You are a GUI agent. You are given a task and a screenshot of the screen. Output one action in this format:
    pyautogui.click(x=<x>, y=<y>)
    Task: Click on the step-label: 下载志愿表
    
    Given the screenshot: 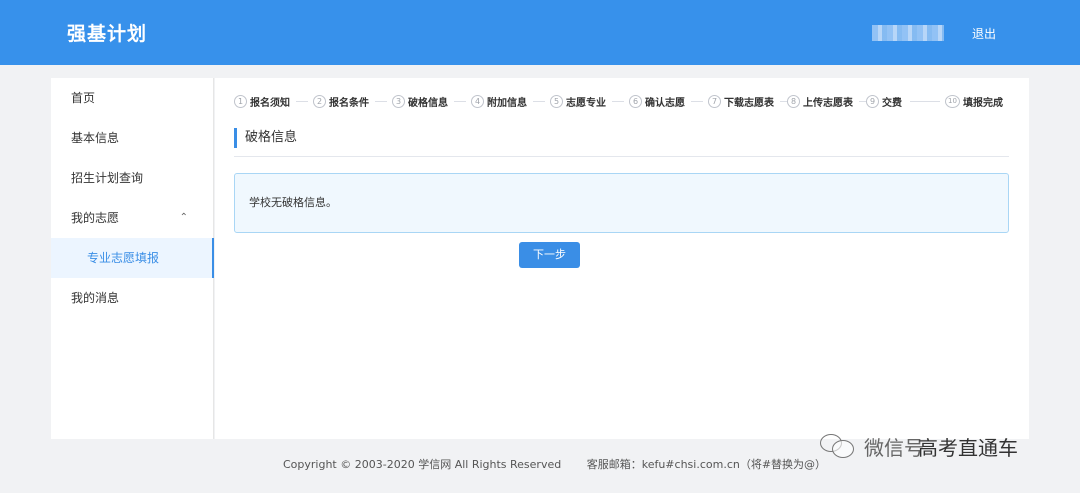 What is the action you would take?
    pyautogui.click(x=749, y=103)
    